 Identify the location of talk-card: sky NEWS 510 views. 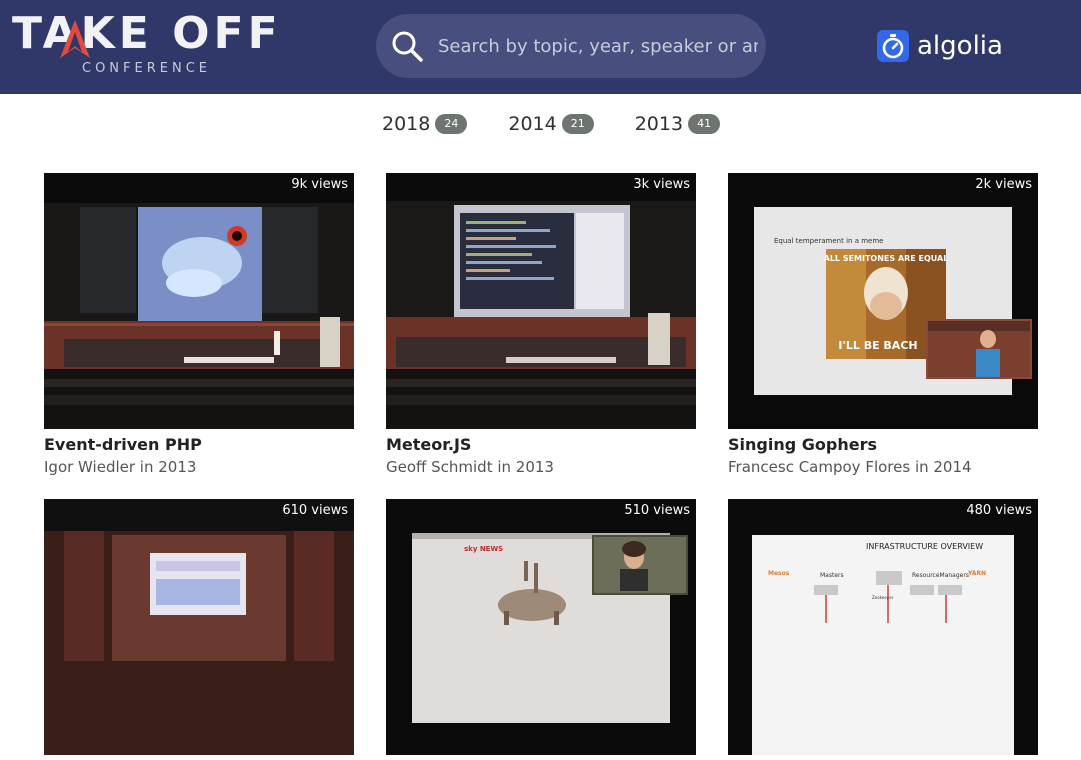
(541, 629).